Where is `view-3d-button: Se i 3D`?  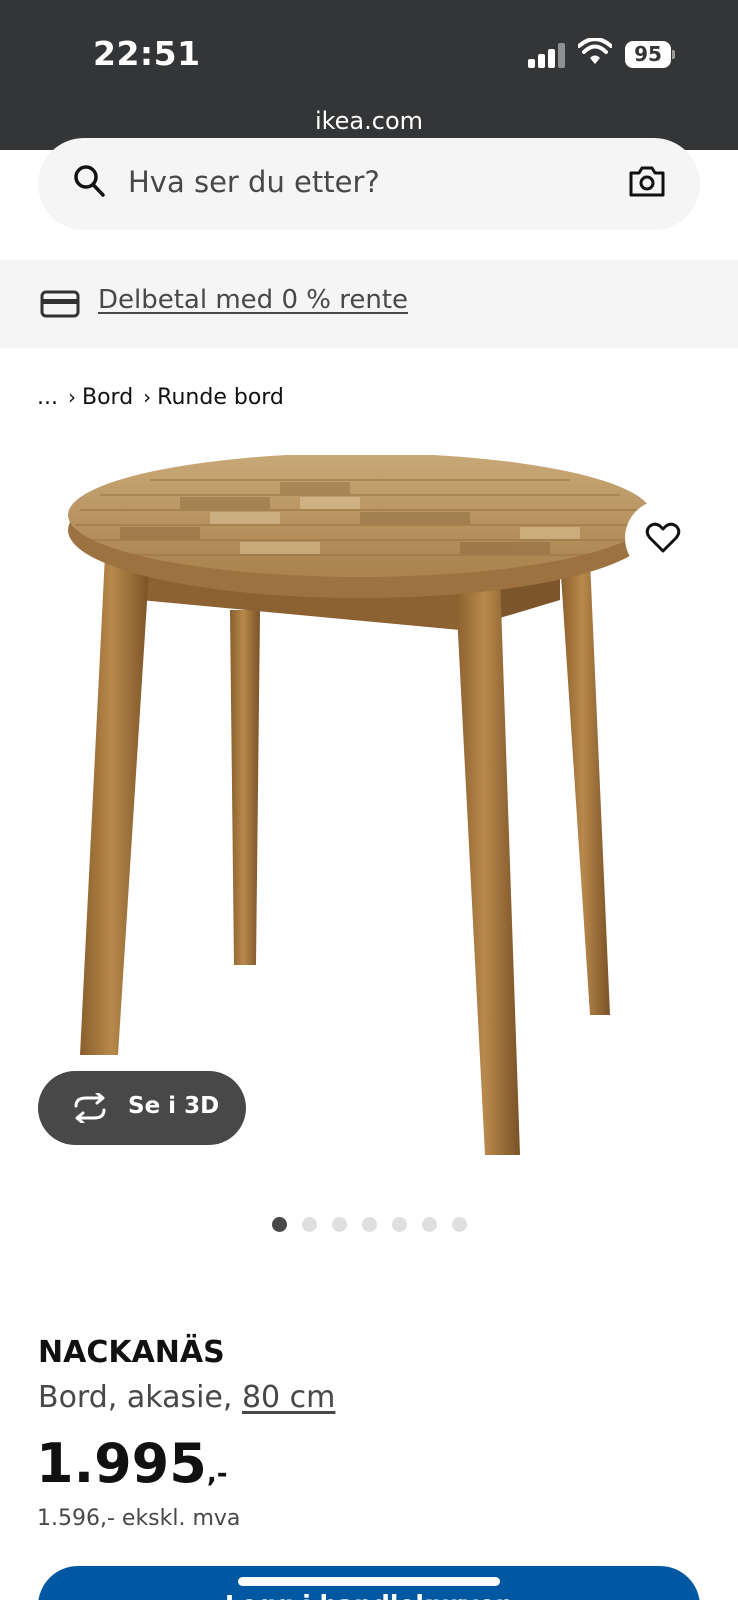 view-3d-button: Se i 3D is located at coordinates (142, 1108).